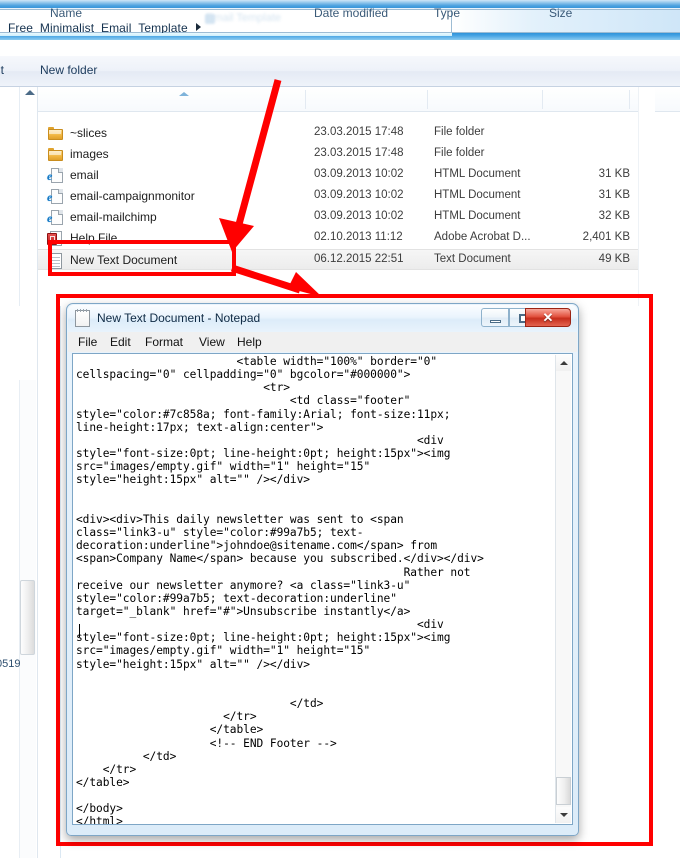 The height and width of the screenshot is (858, 680). I want to click on caret-down-icon, so click(564, 815).